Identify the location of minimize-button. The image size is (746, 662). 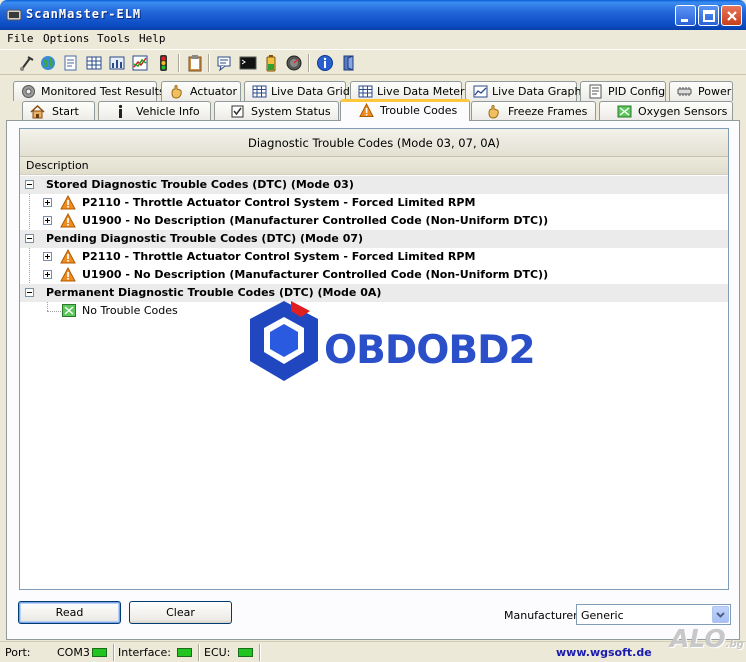
(685, 15).